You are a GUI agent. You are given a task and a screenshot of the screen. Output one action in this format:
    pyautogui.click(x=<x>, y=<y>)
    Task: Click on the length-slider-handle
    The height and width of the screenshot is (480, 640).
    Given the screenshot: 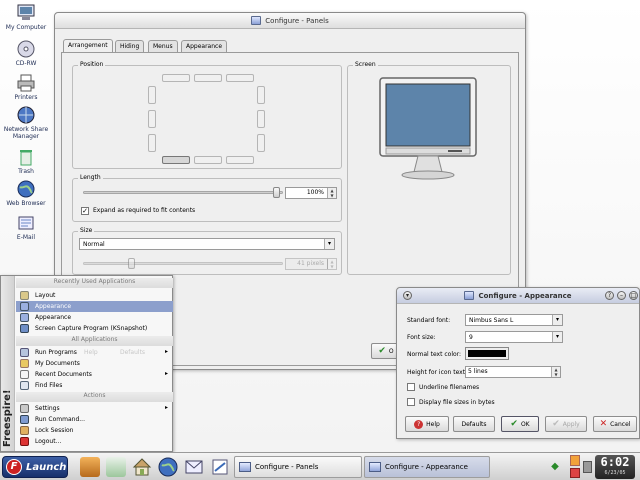 What is the action you would take?
    pyautogui.click(x=276, y=192)
    